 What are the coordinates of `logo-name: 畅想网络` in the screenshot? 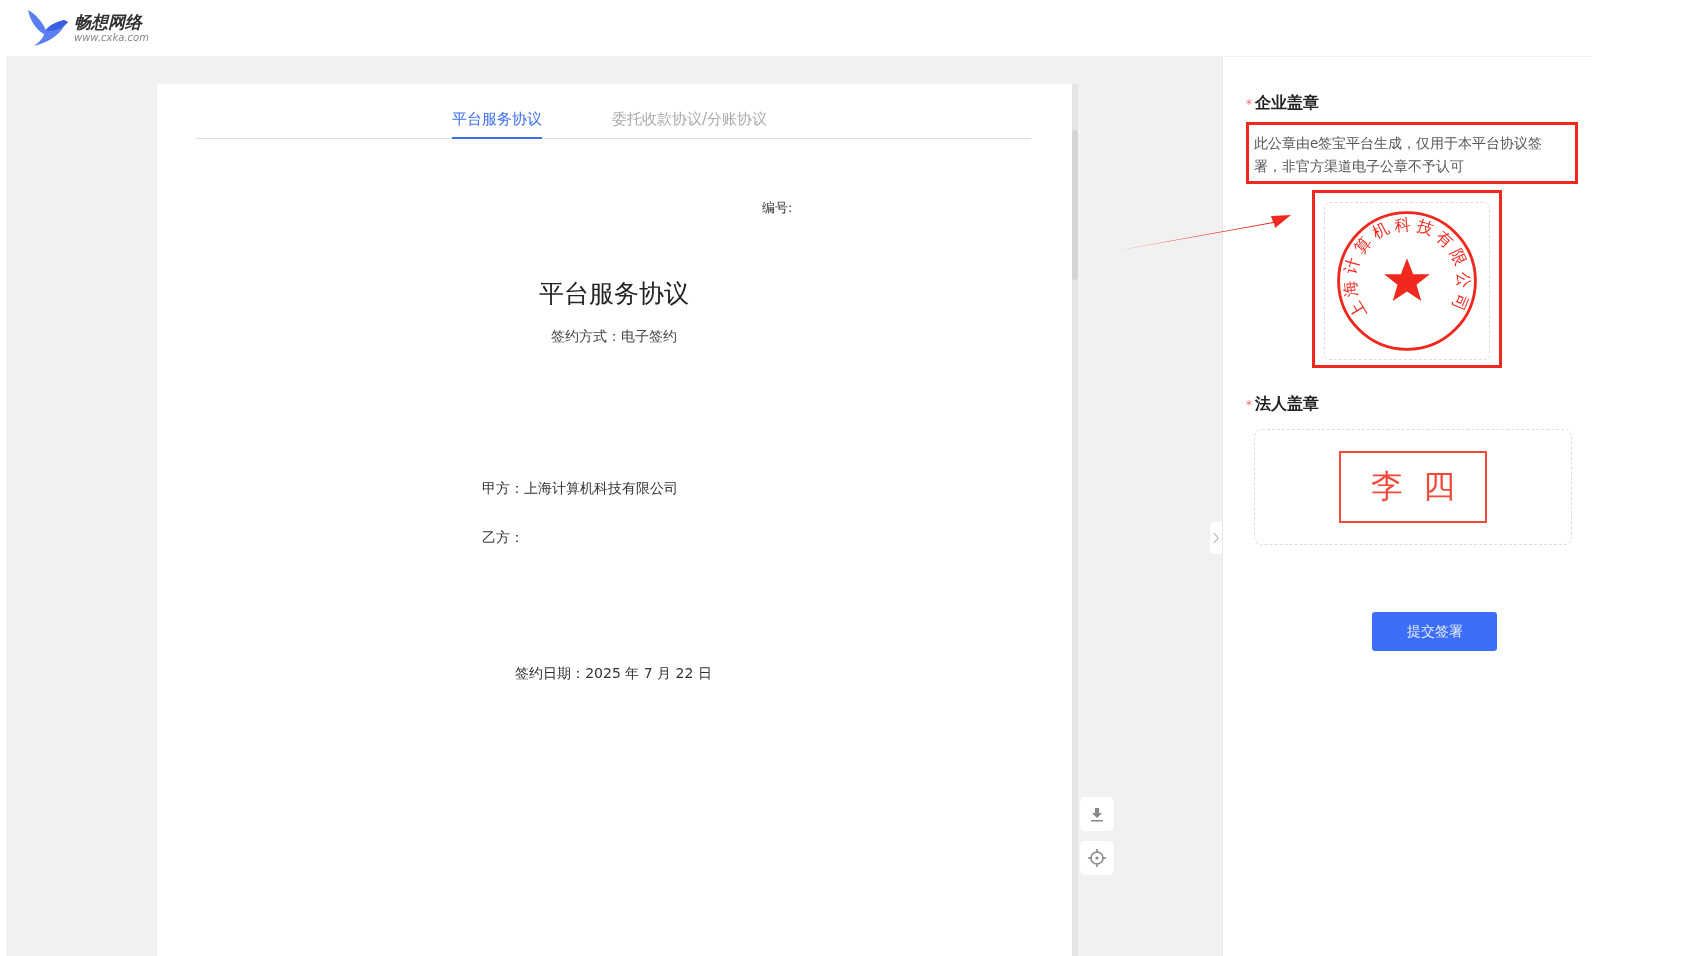 It's located at (109, 22).